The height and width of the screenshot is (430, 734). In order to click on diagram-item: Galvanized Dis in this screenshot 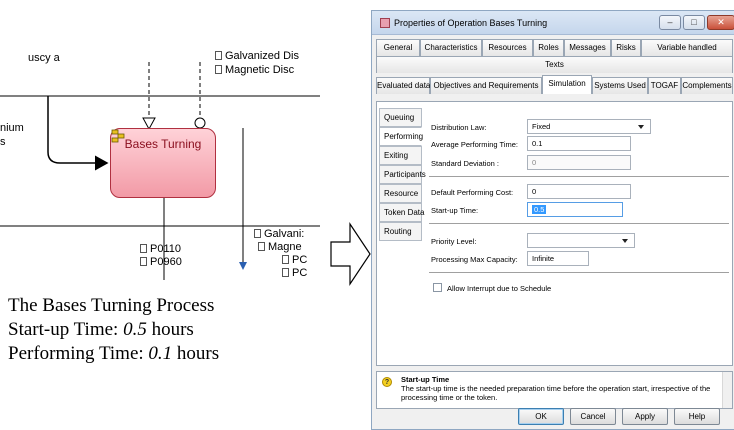, I will do `click(257, 56)`.